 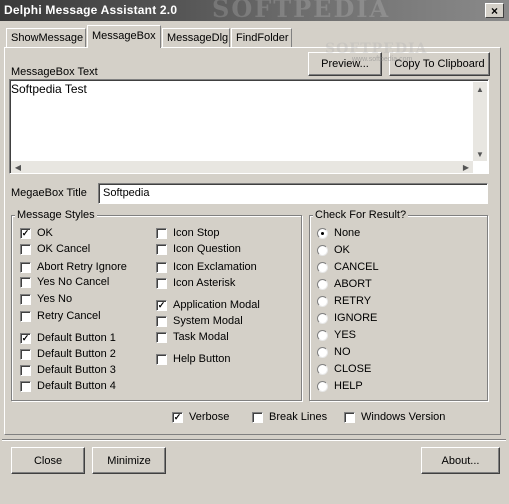 I want to click on option-label: Default Button 1, so click(x=76, y=338).